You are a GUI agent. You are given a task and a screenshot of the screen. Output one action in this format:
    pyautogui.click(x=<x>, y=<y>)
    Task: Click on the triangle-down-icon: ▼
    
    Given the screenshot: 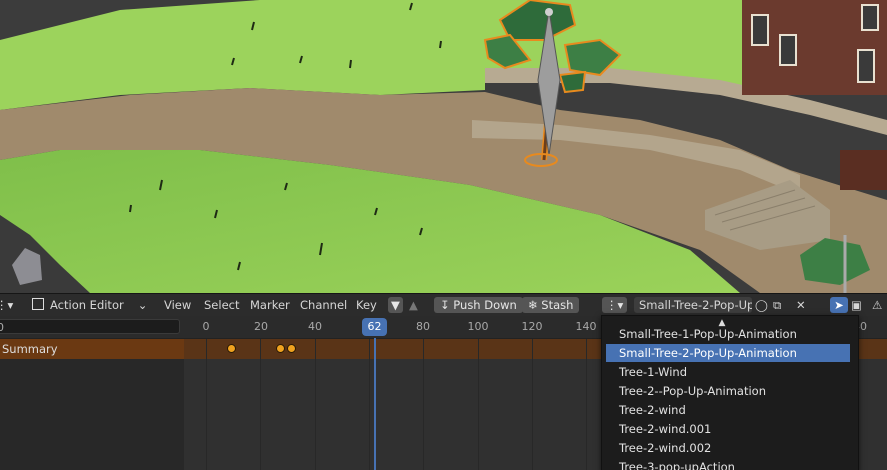 What is the action you would take?
    pyautogui.click(x=395, y=305)
    